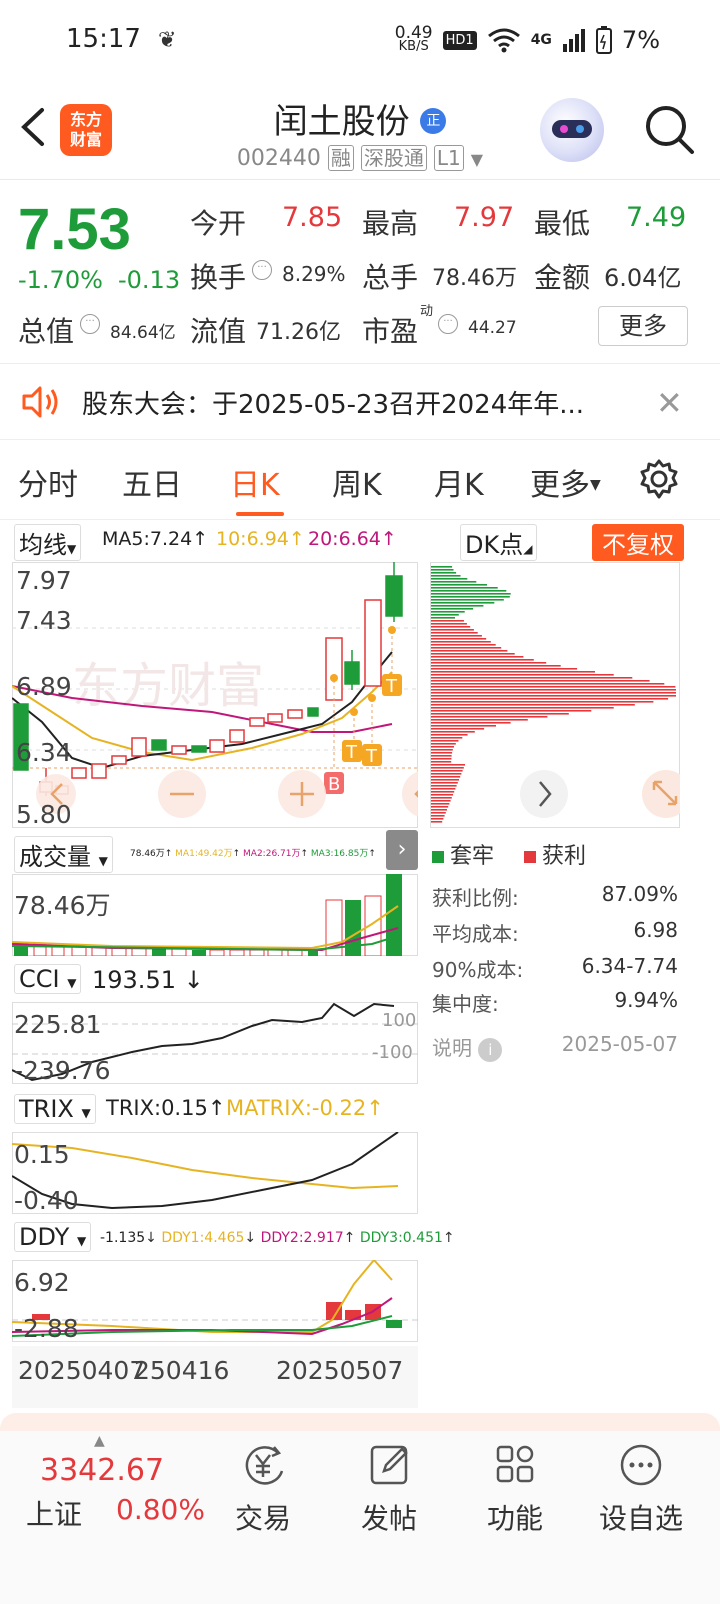 This screenshot has width=720, height=1604. I want to click on connect-tag: 深股通, so click(393, 158).